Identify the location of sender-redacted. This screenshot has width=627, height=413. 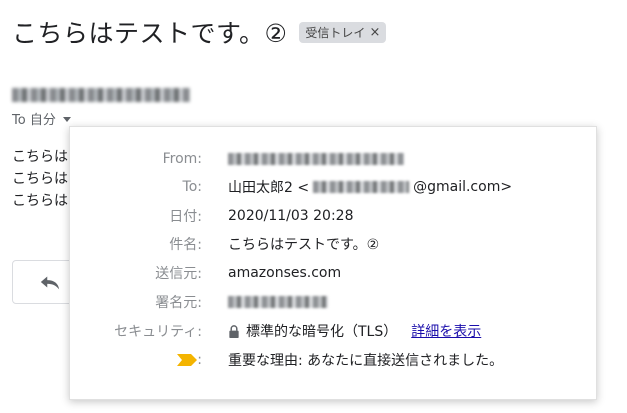
(101, 95).